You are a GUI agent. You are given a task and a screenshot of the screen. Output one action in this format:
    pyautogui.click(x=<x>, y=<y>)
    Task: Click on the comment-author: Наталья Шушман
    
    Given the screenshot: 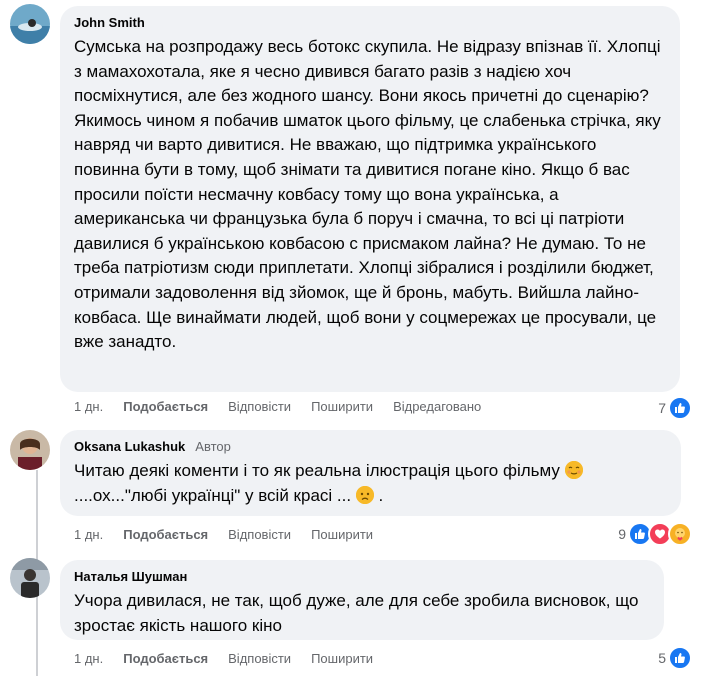 What is the action you would take?
    pyautogui.click(x=362, y=577)
    